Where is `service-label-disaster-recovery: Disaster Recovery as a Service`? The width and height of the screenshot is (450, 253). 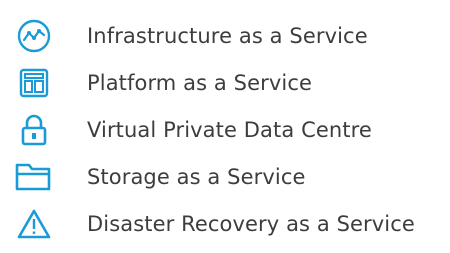 service-label-disaster-recovery: Disaster Recovery as a Service is located at coordinates (251, 224).